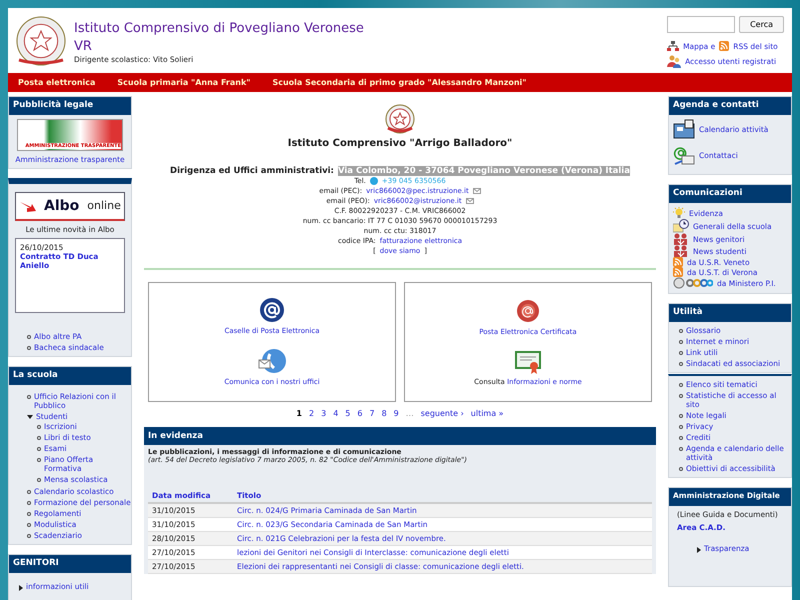 The image size is (800, 600). Describe the element at coordinates (183, 82) in the screenshot. I see `nav-link: Scuola primaria "Anna Frank"` at that location.